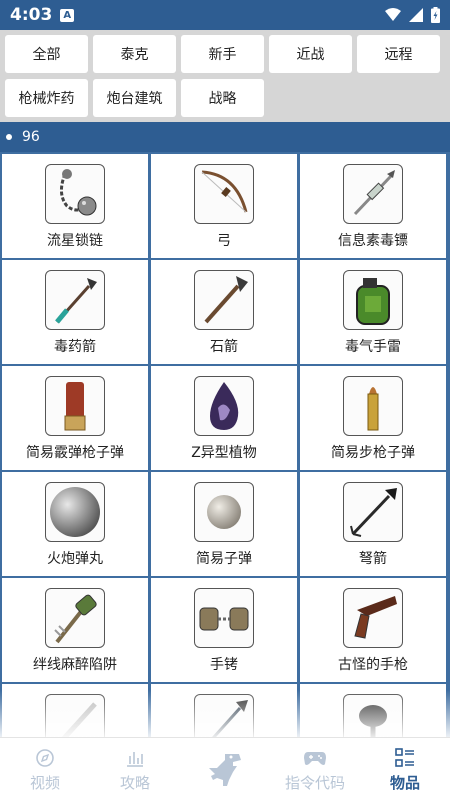 This screenshot has height=800, width=450. I want to click on item-card-simple-bullet: 简易子弹, so click(224, 524).